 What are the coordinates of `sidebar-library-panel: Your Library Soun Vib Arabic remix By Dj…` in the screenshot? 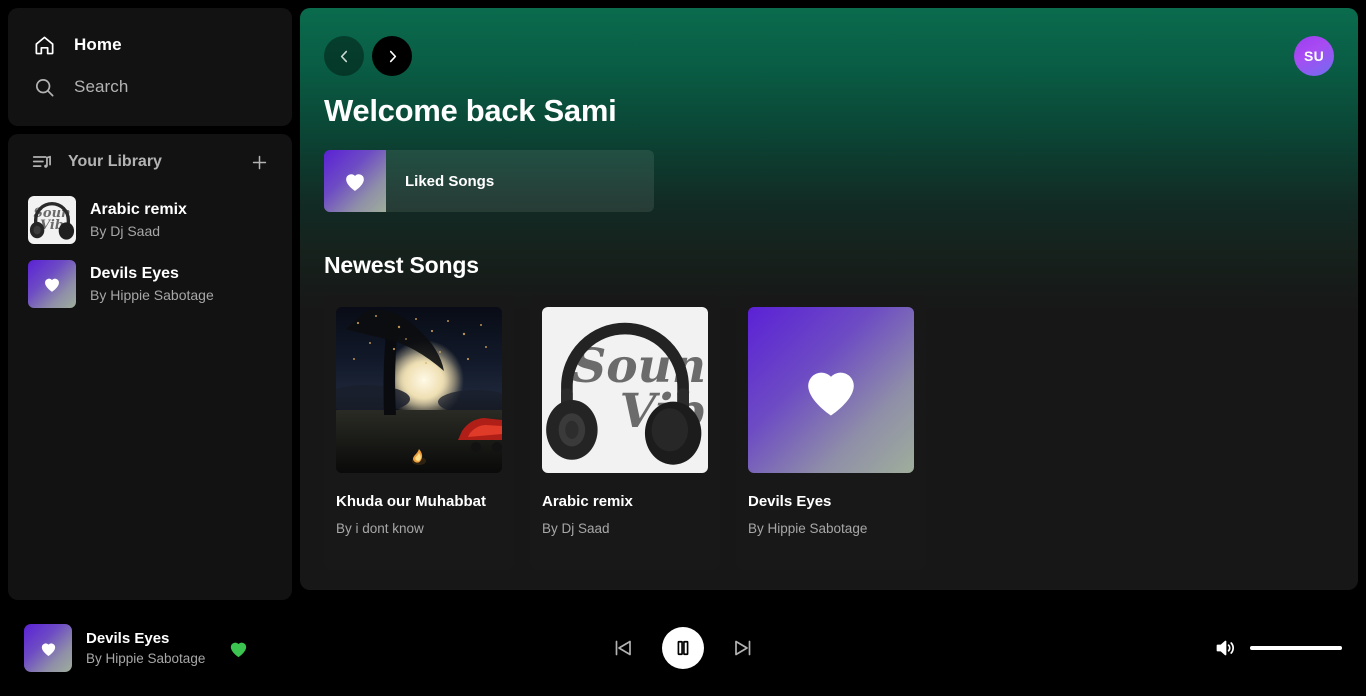 It's located at (150, 367).